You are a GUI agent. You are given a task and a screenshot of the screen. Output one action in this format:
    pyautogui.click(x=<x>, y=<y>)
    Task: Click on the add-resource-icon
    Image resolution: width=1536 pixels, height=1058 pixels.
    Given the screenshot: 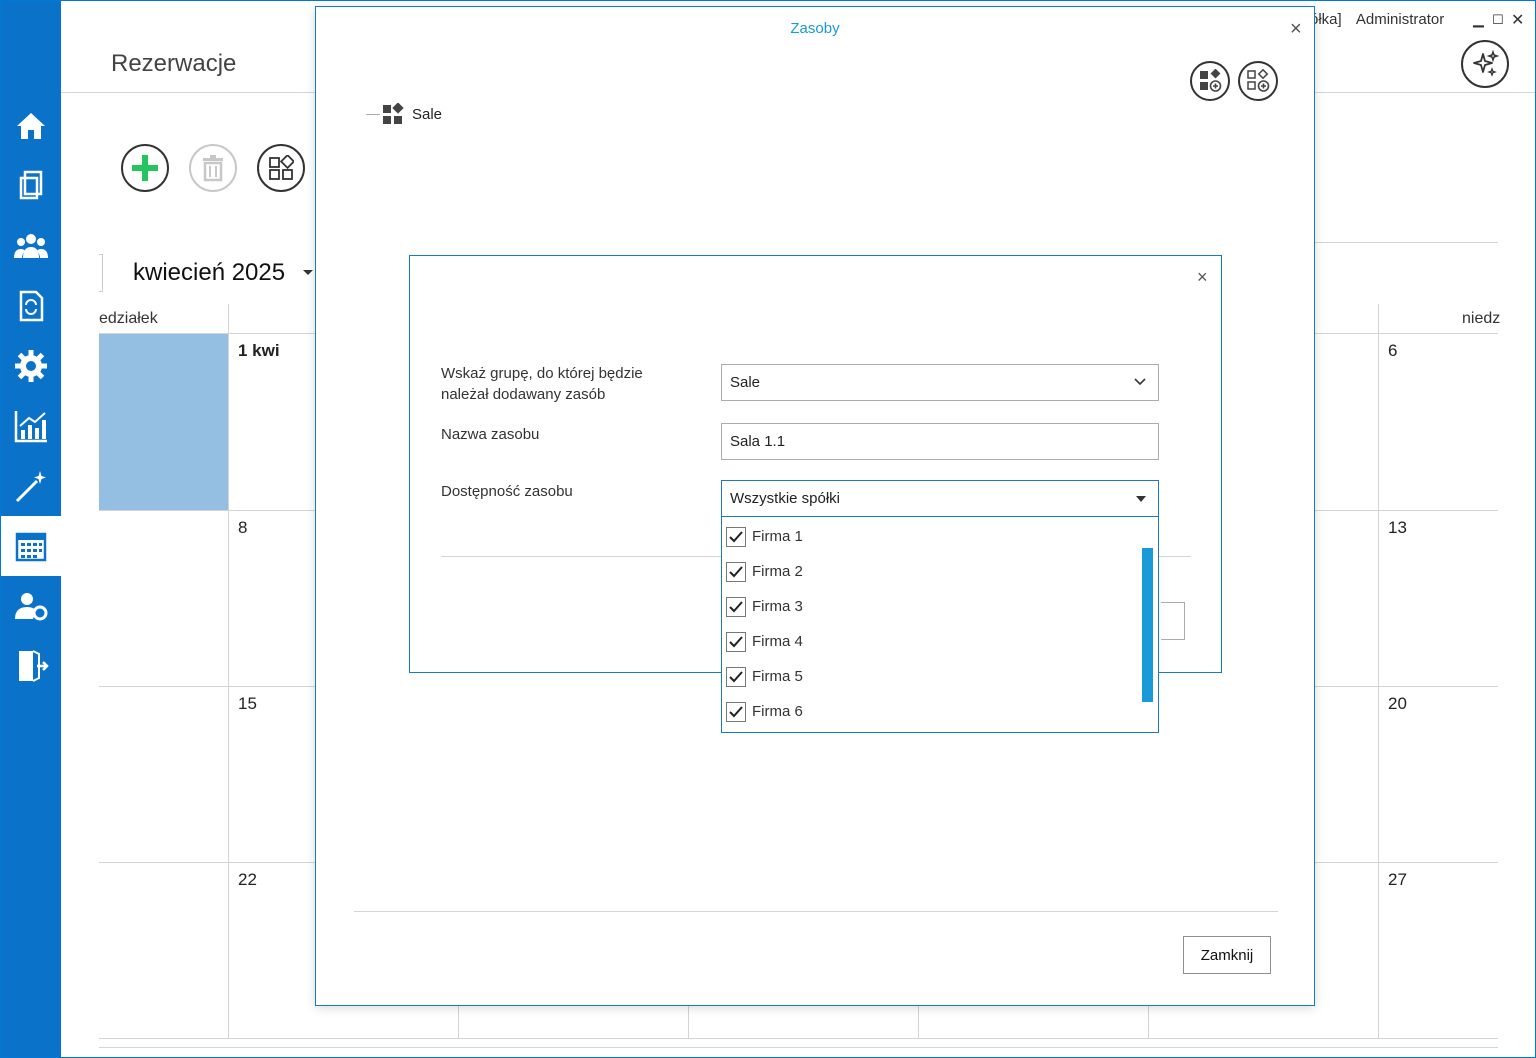 What is the action you would take?
    pyautogui.click(x=1258, y=80)
    